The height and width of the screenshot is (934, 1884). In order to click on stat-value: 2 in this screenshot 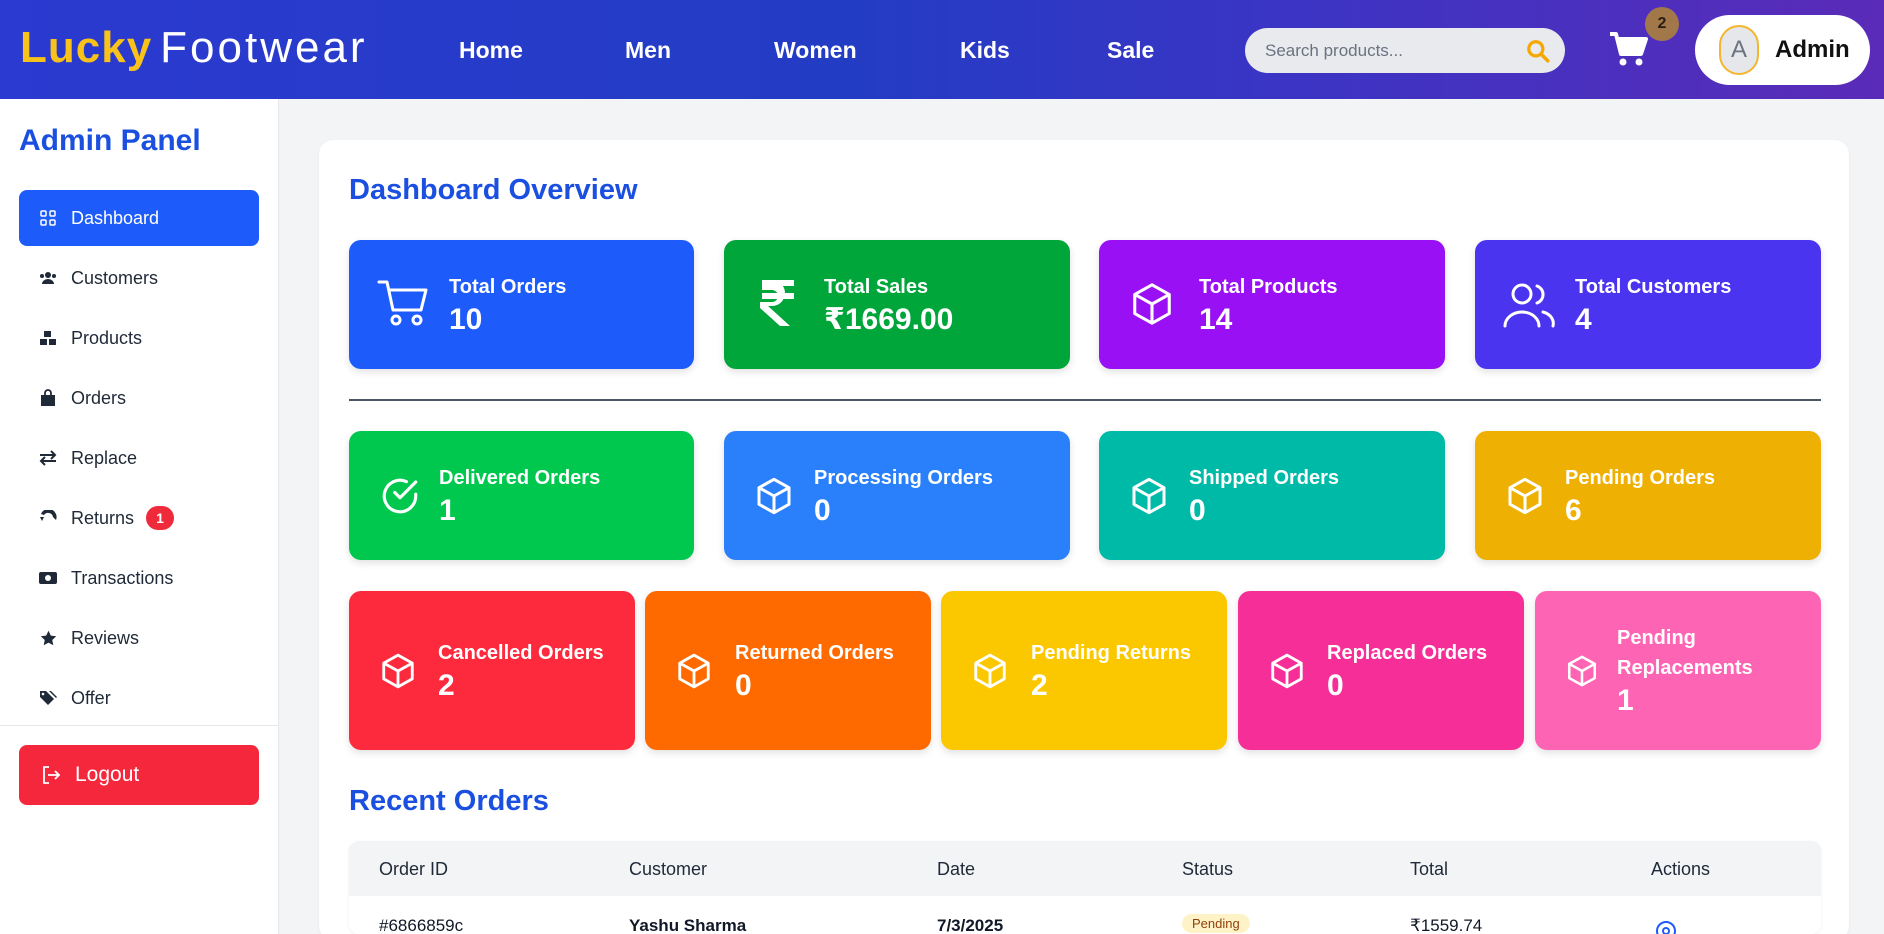, I will do `click(1039, 685)`.